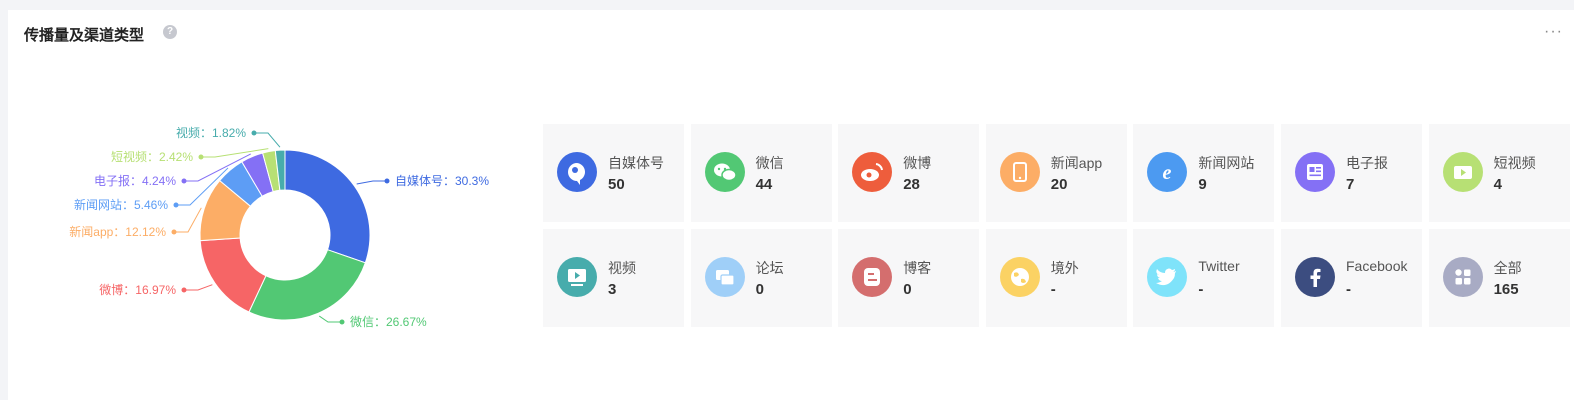  I want to click on video-icon, so click(577, 277).